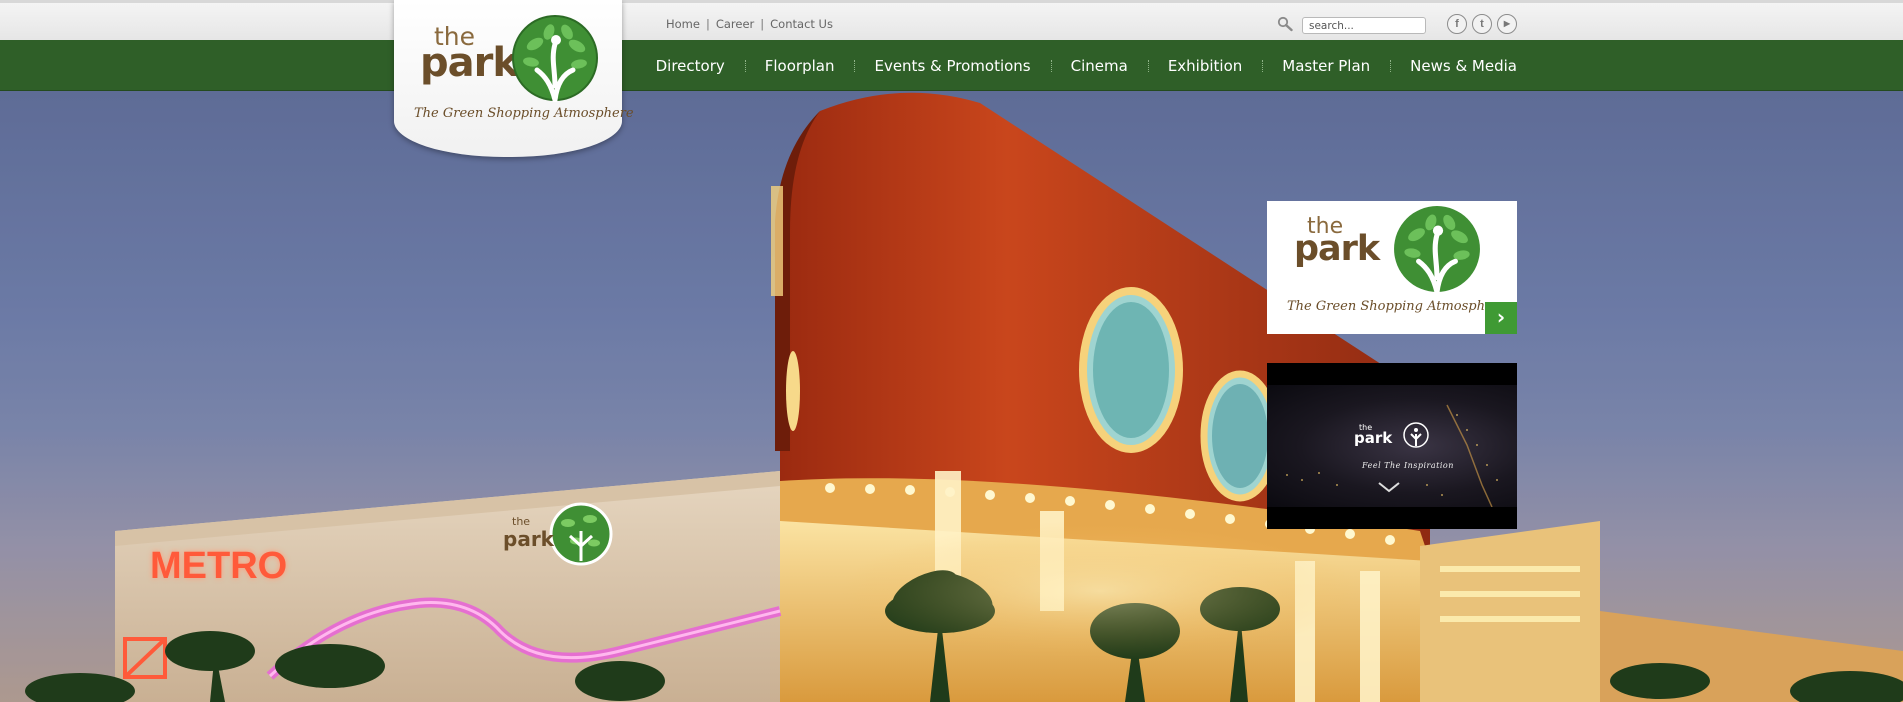 The height and width of the screenshot is (702, 1903). What do you see at coordinates (799, 66) in the screenshot?
I see `nav-item-floorplan: Floorplan` at bounding box center [799, 66].